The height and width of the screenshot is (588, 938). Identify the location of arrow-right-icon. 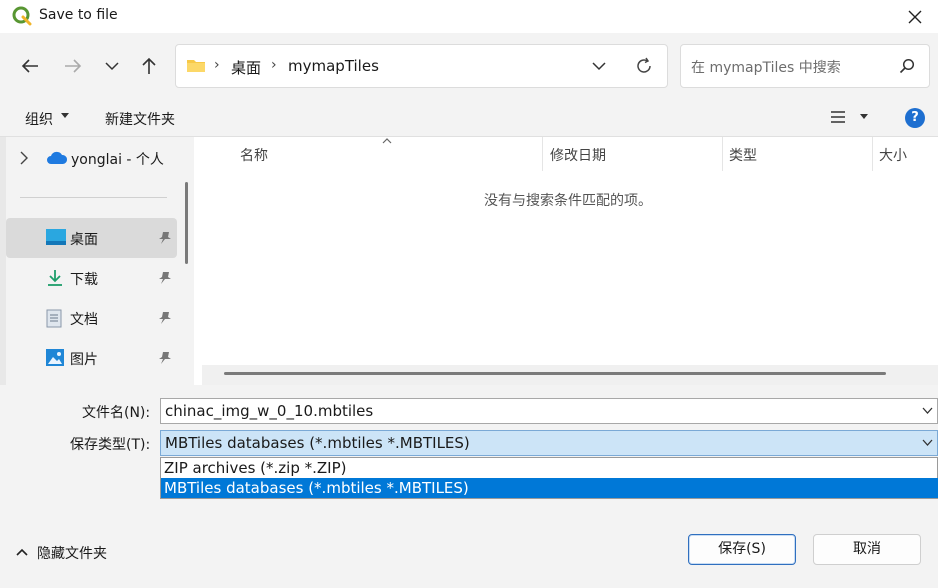
(73, 66).